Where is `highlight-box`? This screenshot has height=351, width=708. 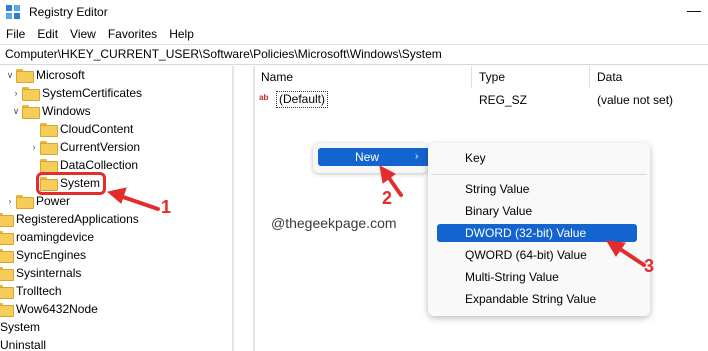
highlight-box is located at coordinates (71, 183).